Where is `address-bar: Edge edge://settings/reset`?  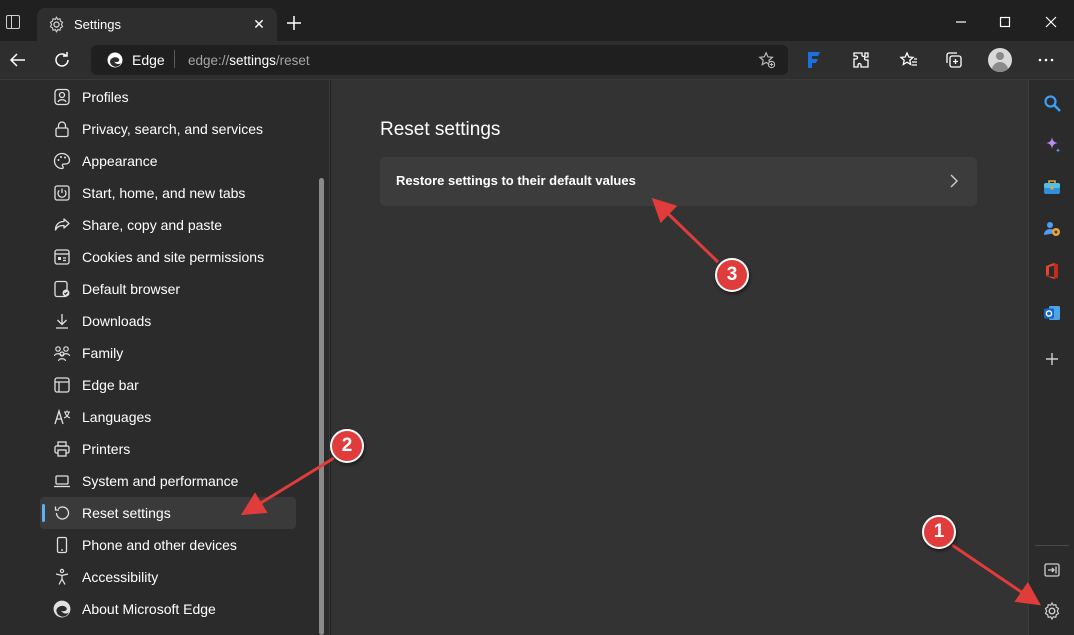
address-bar: Edge edge://settings/reset is located at coordinates (439, 60).